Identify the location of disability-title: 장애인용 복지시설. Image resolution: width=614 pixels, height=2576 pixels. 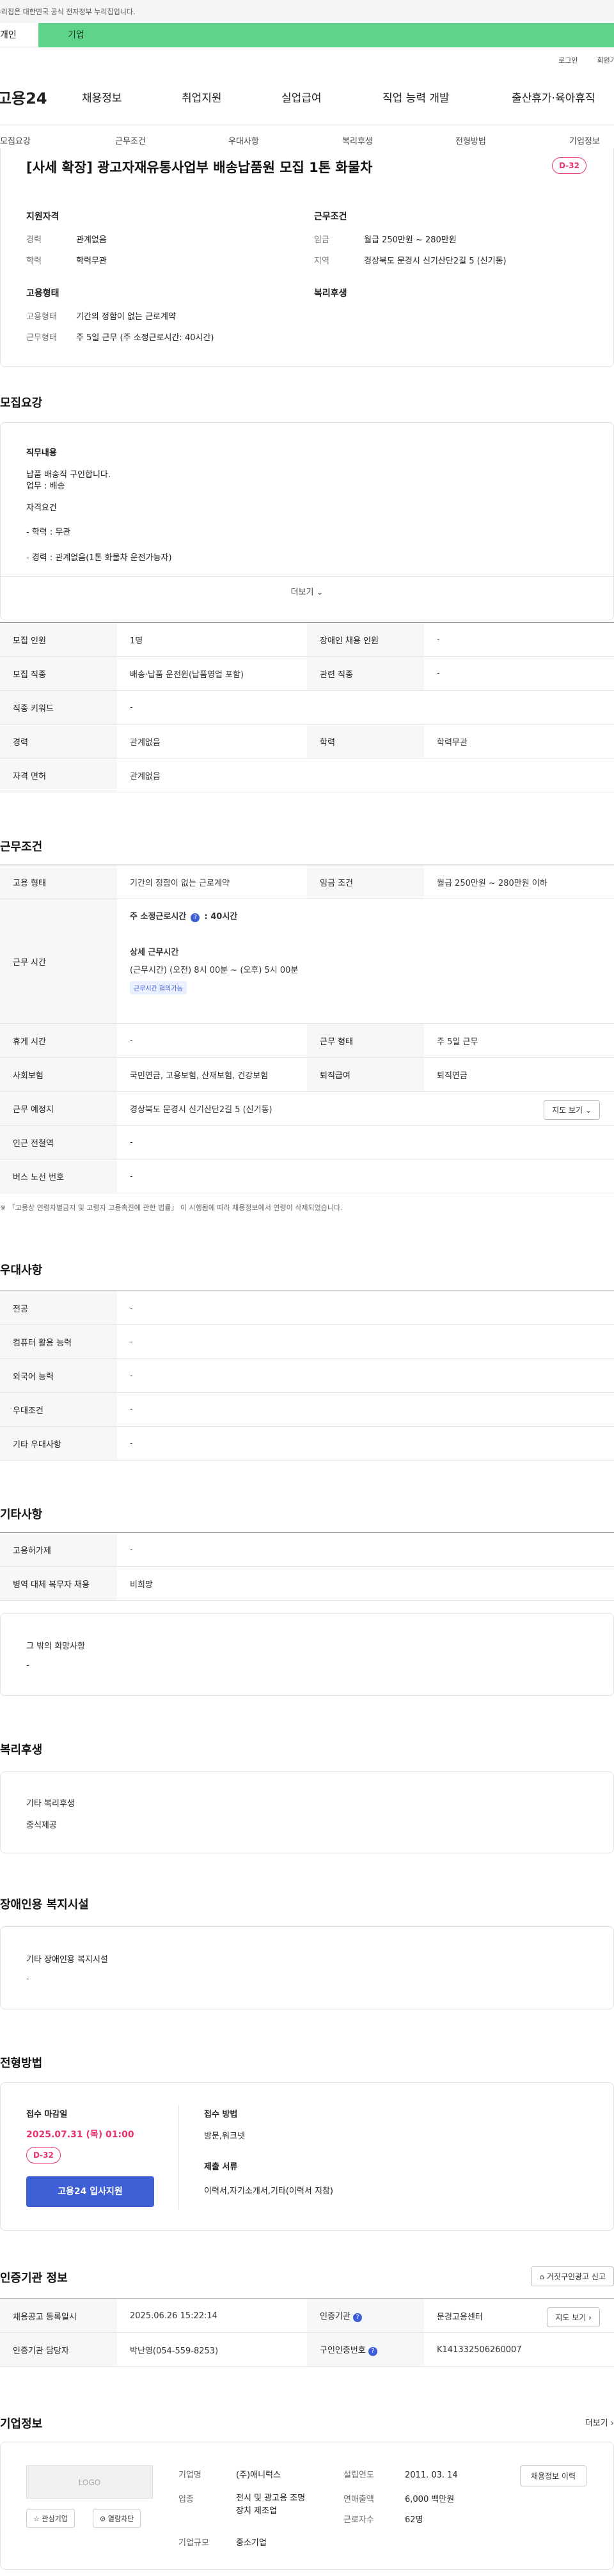
(44, 1905).